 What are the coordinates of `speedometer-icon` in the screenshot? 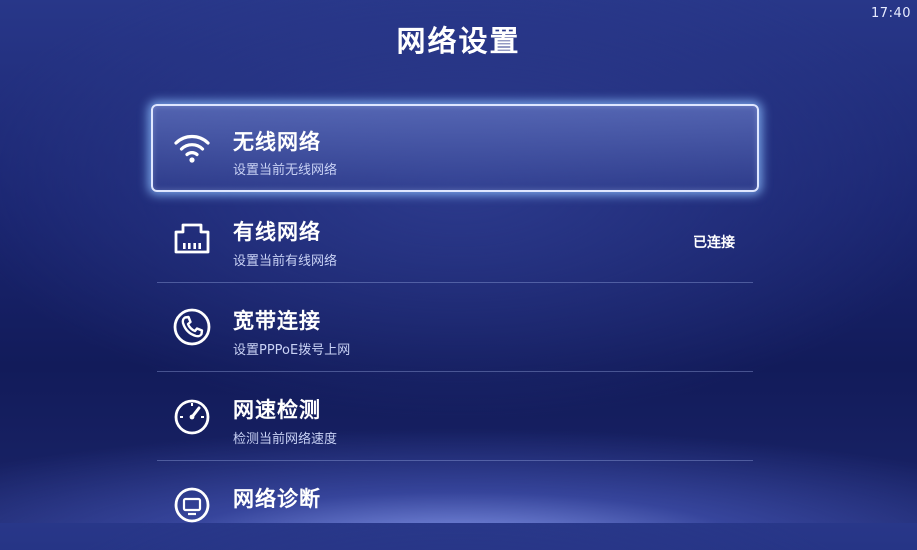 It's located at (192, 416).